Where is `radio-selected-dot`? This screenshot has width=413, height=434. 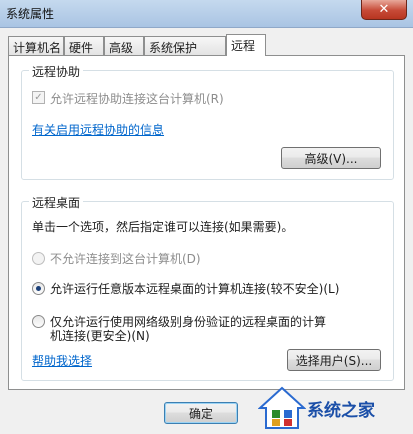
radio-selected-dot is located at coordinates (38, 288).